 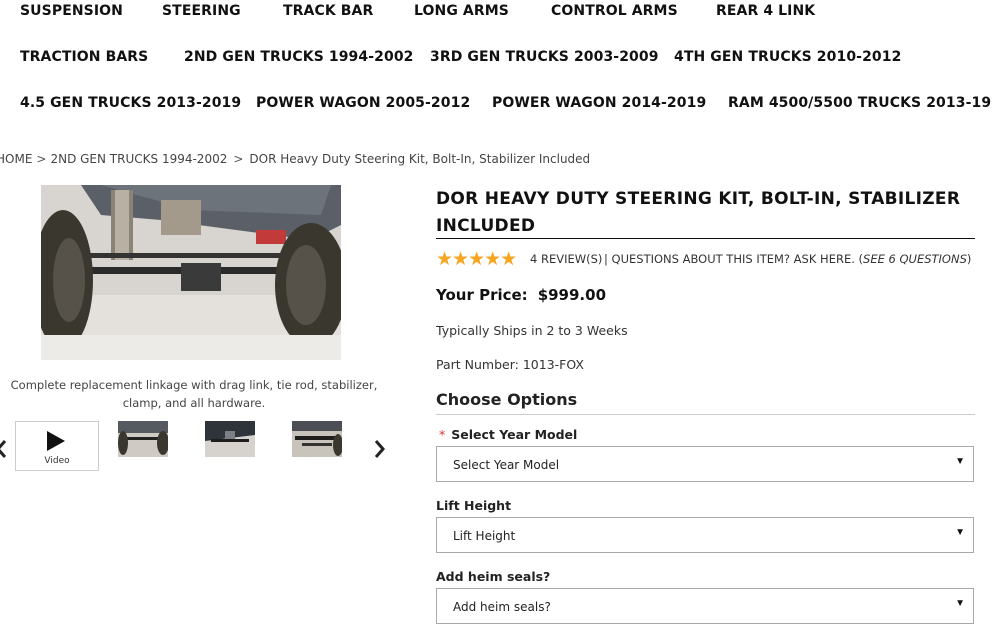 I want to click on price-label: Your Price:, so click(x=482, y=295).